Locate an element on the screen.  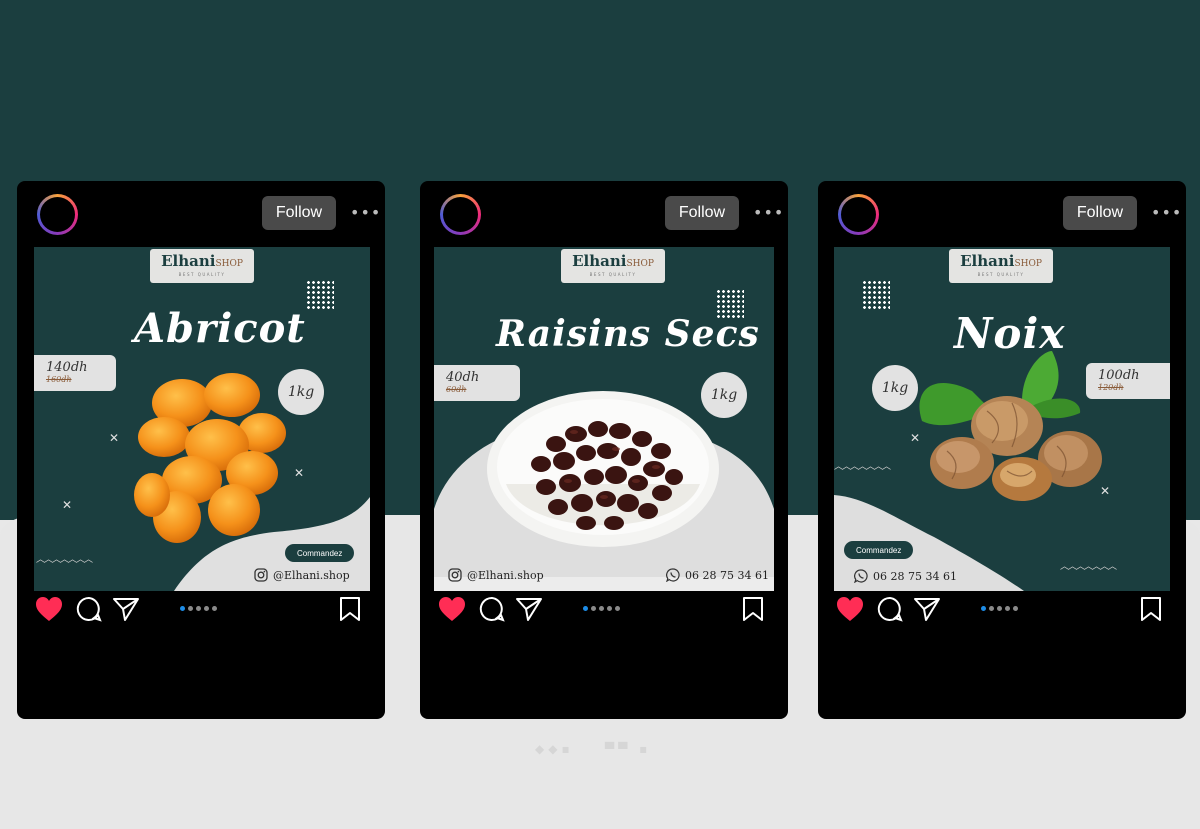
product-title: Abricot is located at coordinates (220, 328).